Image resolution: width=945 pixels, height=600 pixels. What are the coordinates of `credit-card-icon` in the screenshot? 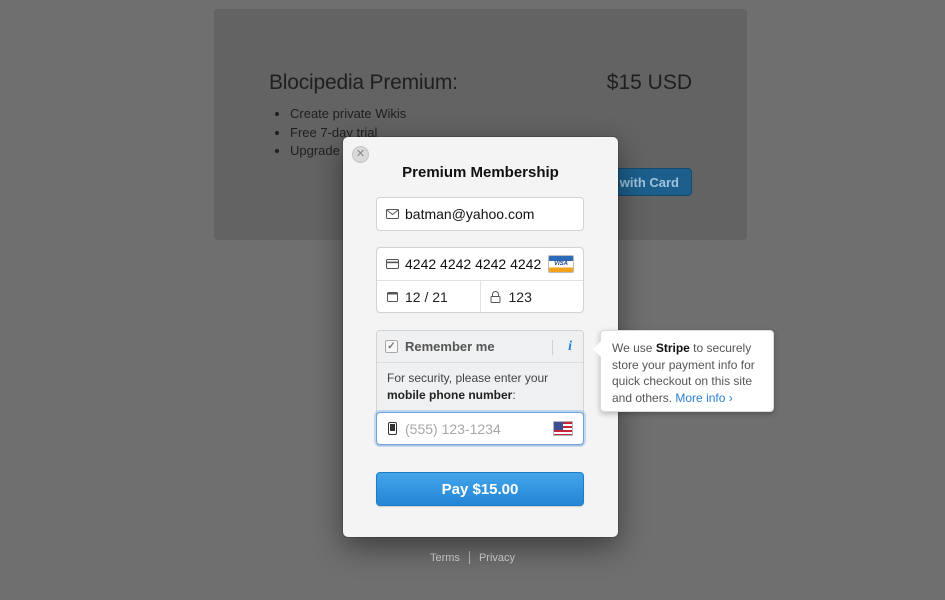 It's located at (392, 264).